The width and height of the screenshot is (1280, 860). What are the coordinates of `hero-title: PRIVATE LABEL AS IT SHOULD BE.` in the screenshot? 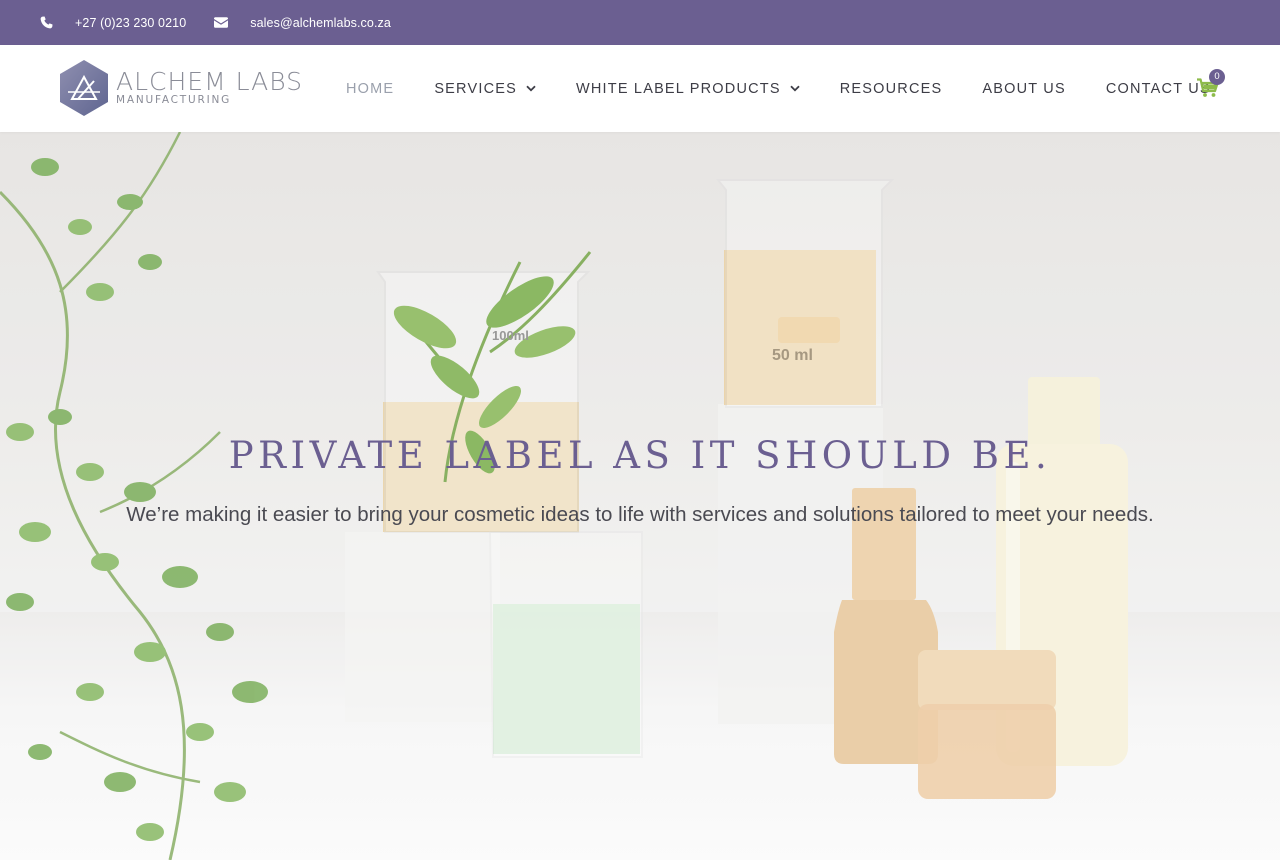 It's located at (640, 455).